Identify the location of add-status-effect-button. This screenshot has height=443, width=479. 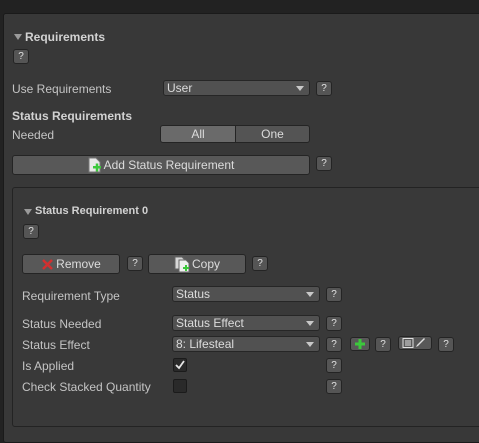
(360, 344).